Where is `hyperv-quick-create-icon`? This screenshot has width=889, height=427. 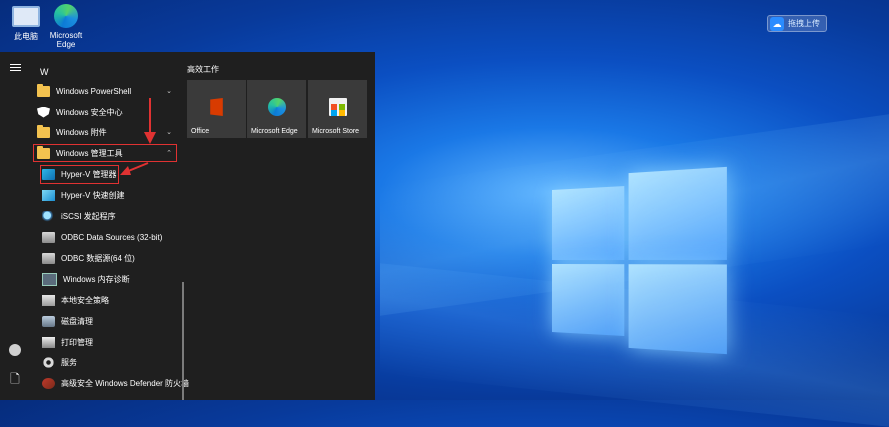
hyperv-quick-create-icon is located at coordinates (48, 195).